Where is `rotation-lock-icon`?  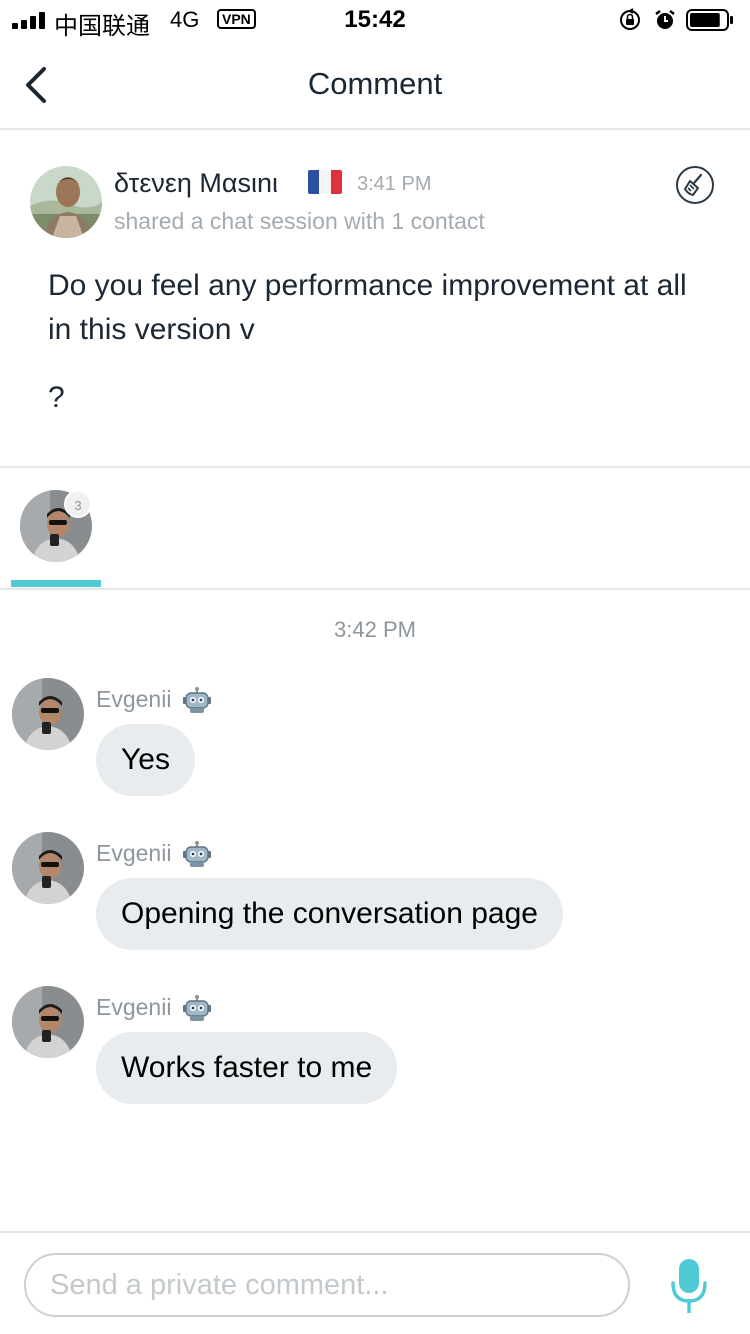 rotation-lock-icon is located at coordinates (630, 19).